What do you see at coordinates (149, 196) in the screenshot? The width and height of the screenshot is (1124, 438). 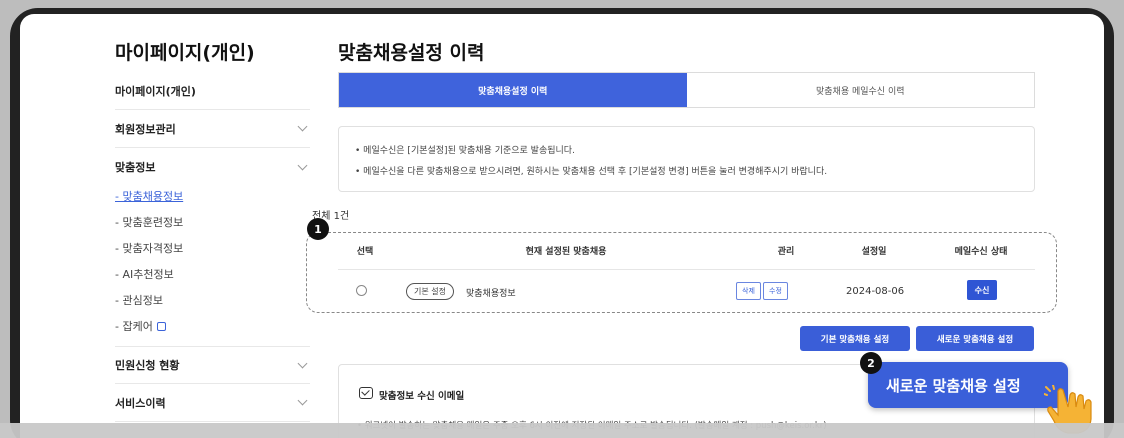 I see `sidebar-subitem-custom-jobs: - 맞춤채용정보` at bounding box center [149, 196].